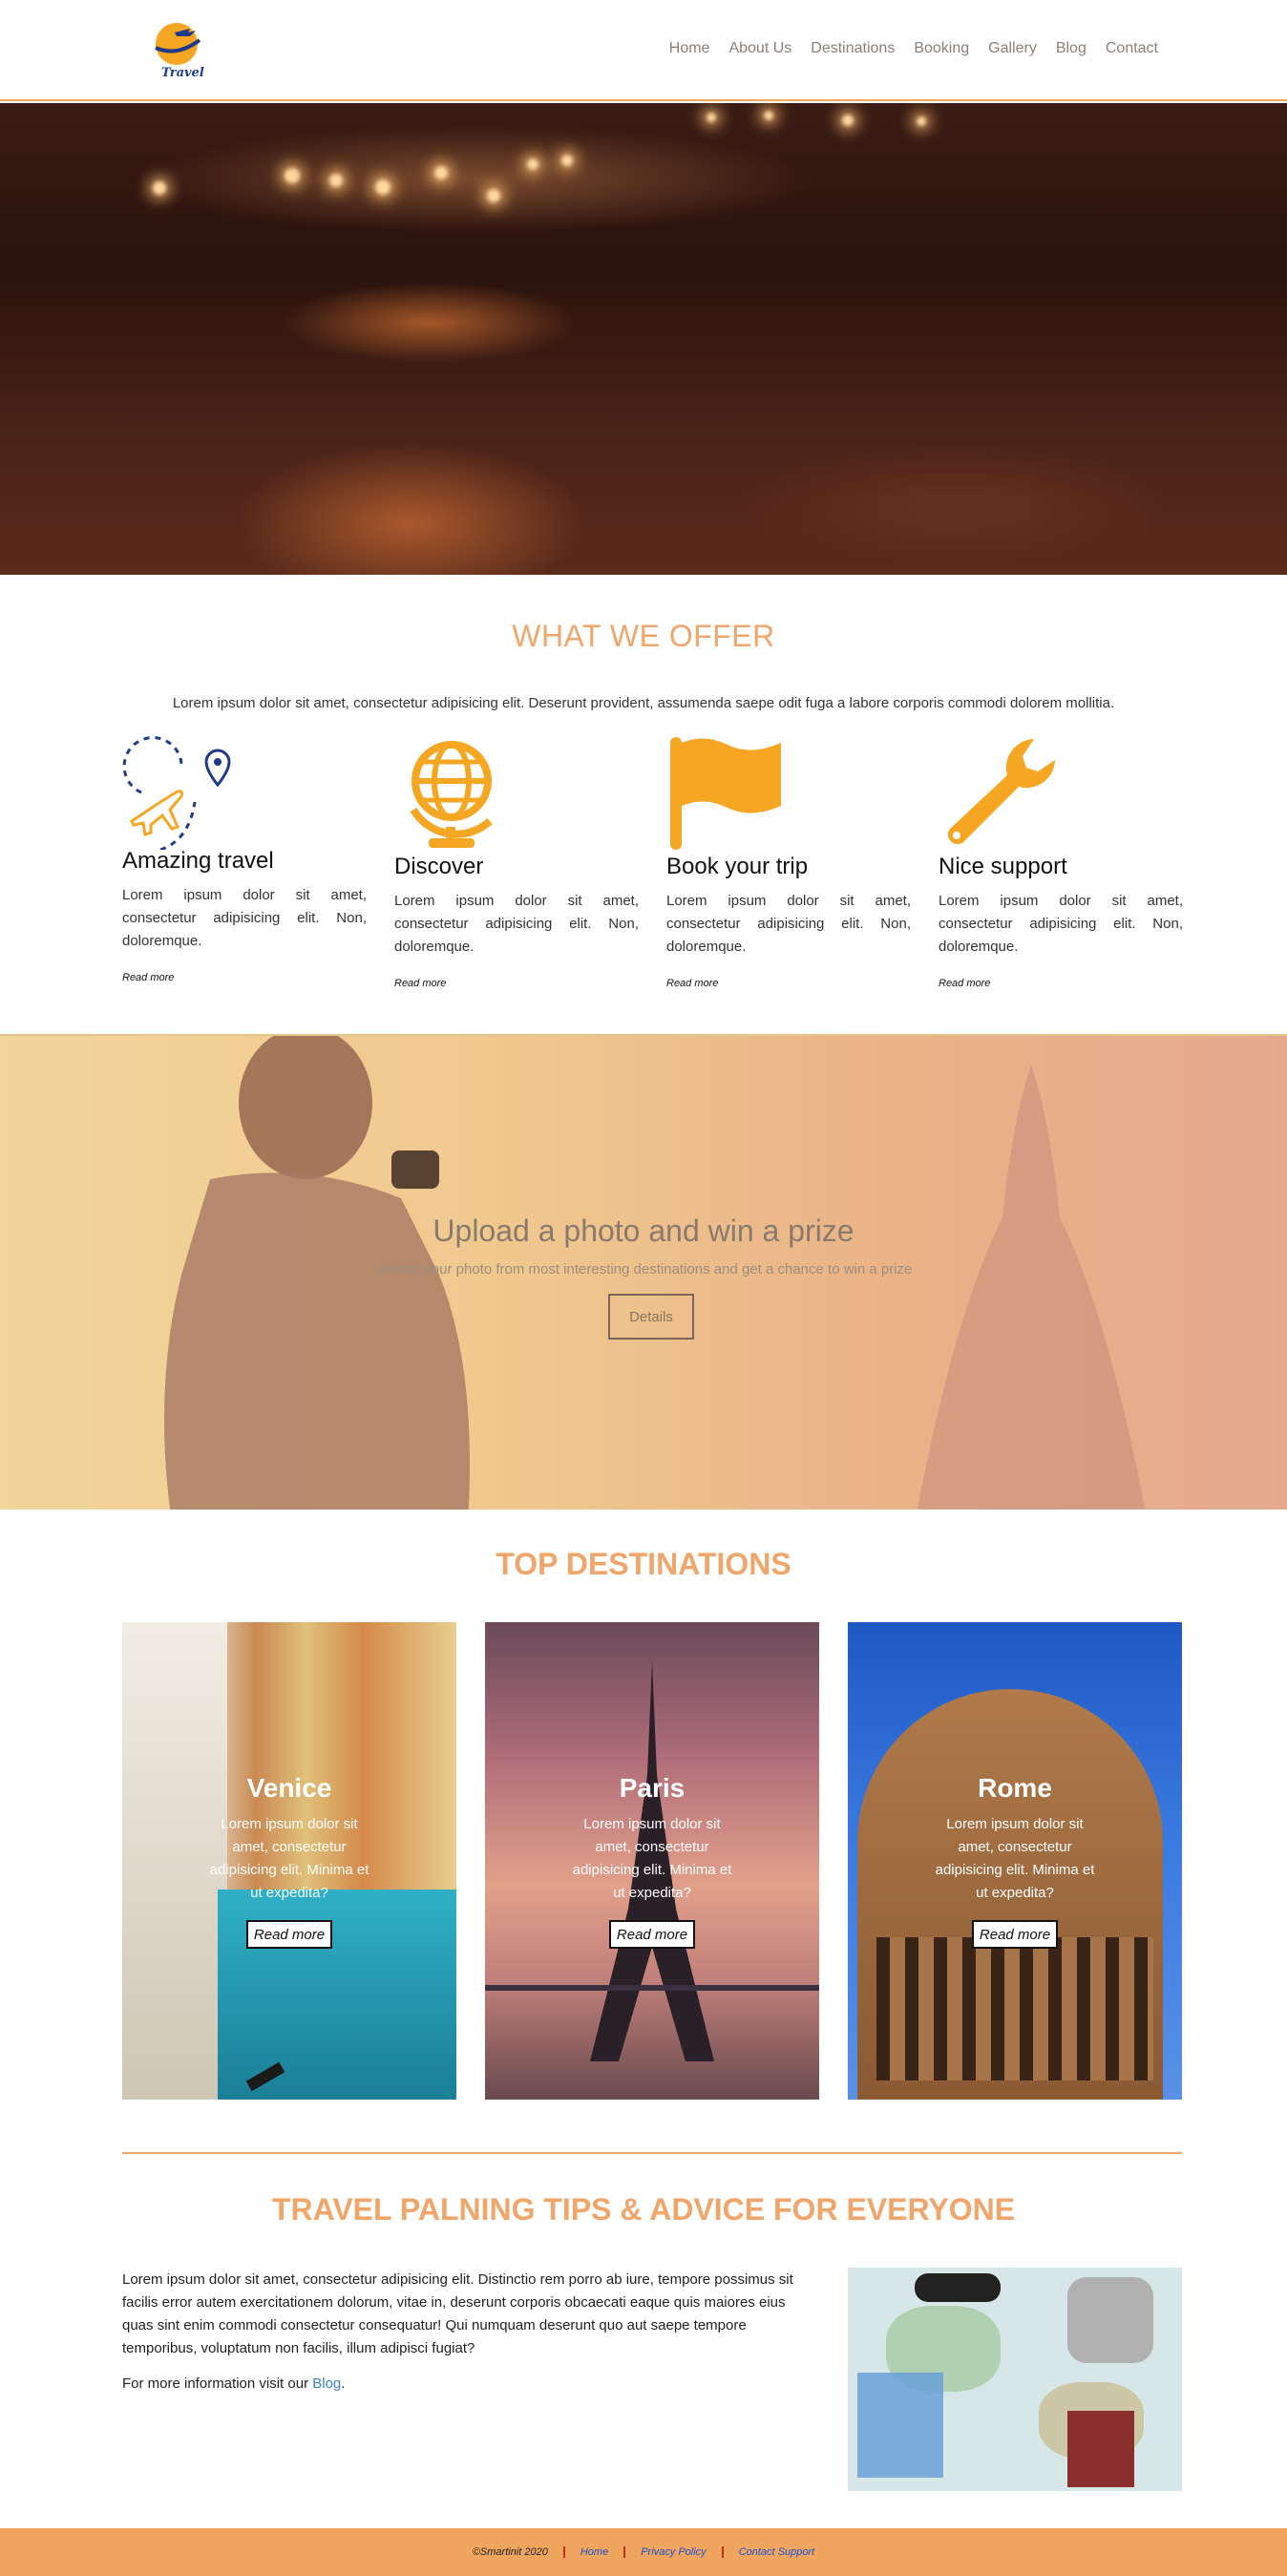  Describe the element at coordinates (1100, 2449) in the screenshot. I see `passport` at that location.